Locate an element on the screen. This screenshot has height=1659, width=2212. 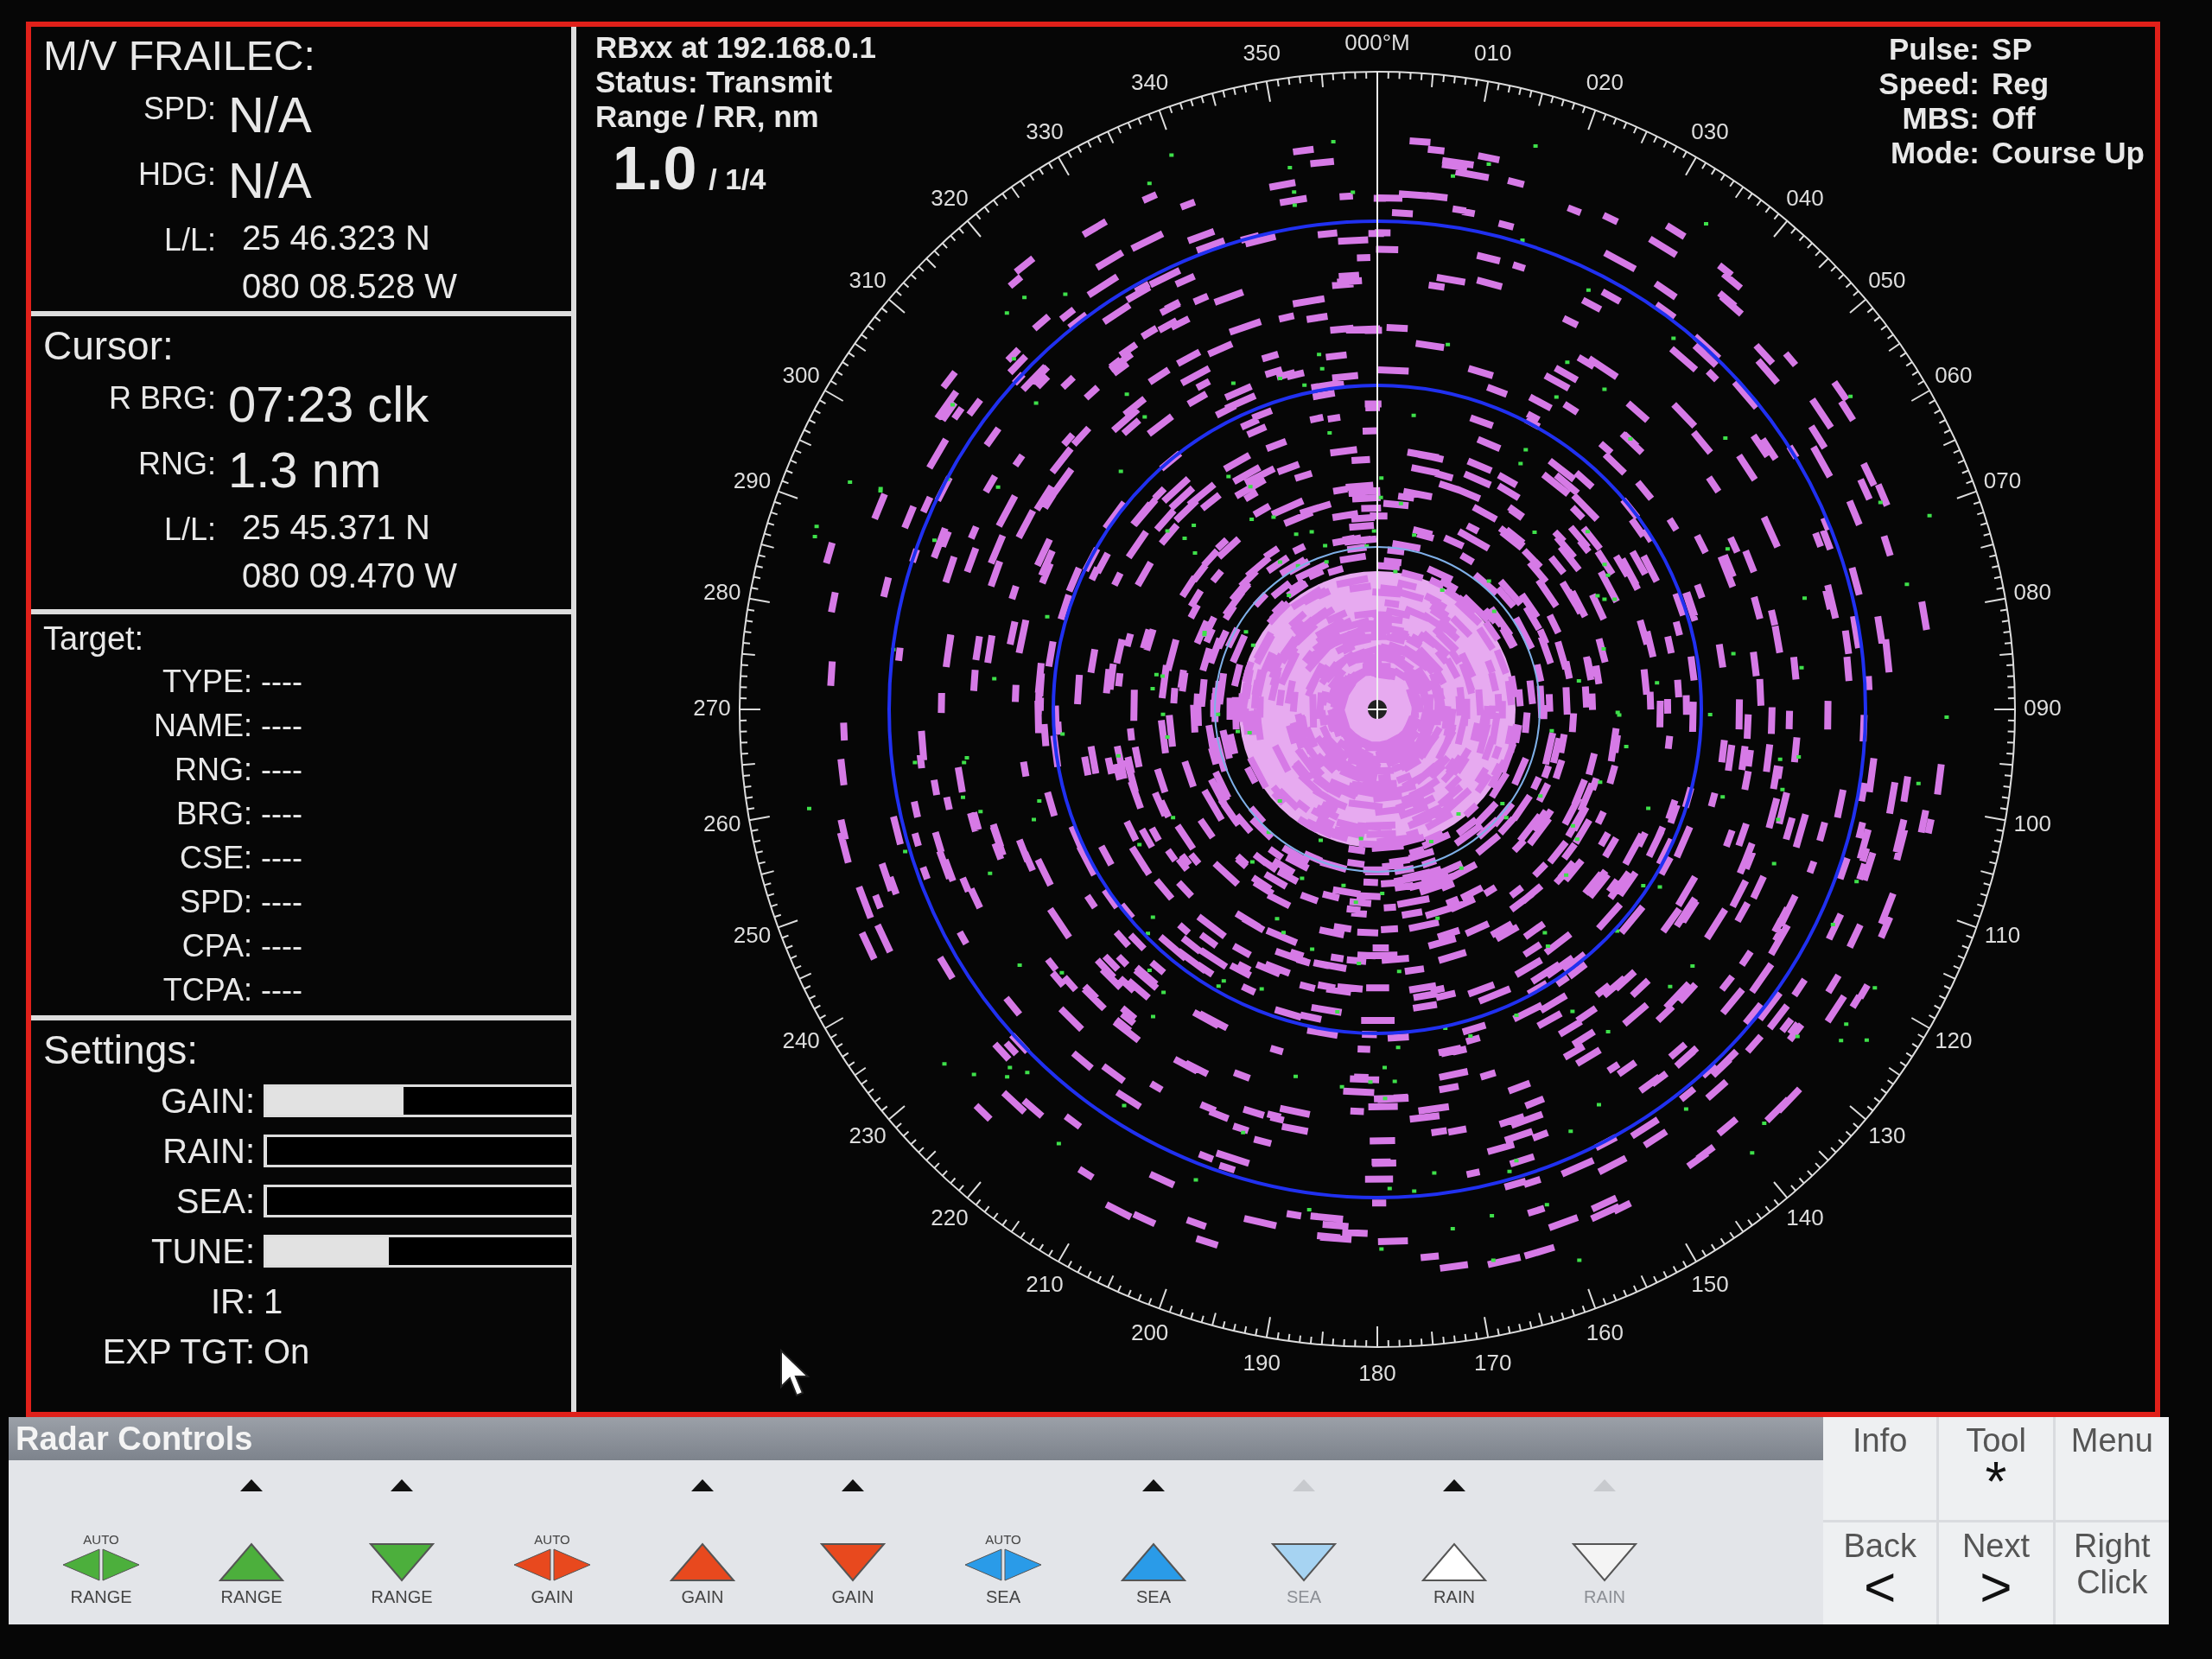
nav-button: Next > is located at coordinates (1996, 1573).